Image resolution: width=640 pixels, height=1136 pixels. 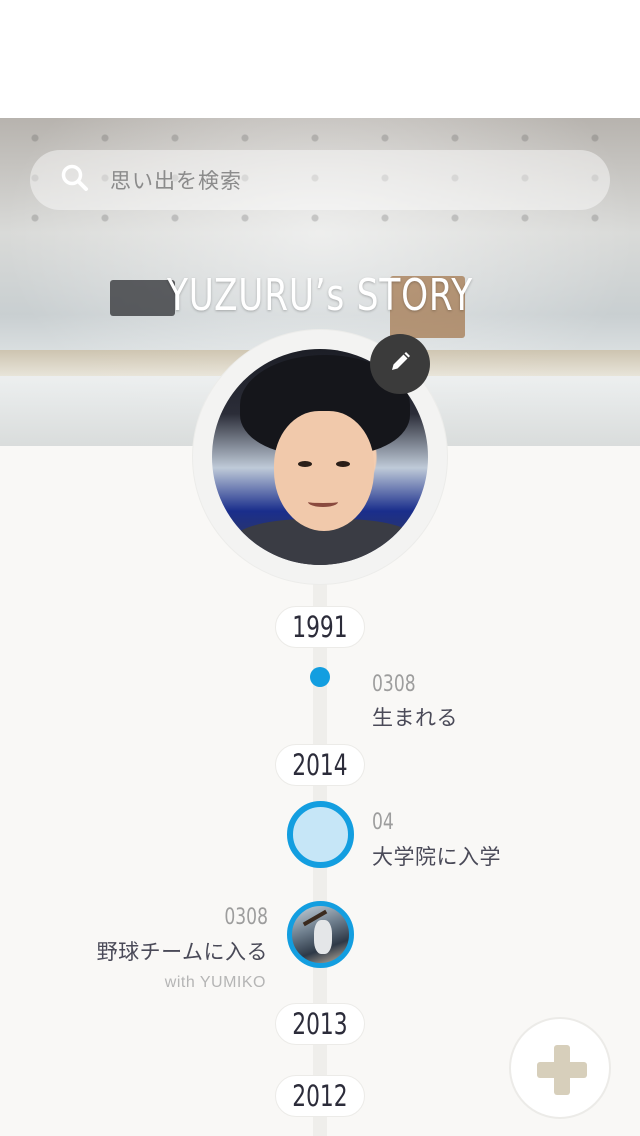 I want to click on event-title: 野球チームに入る, so click(x=169, y=951).